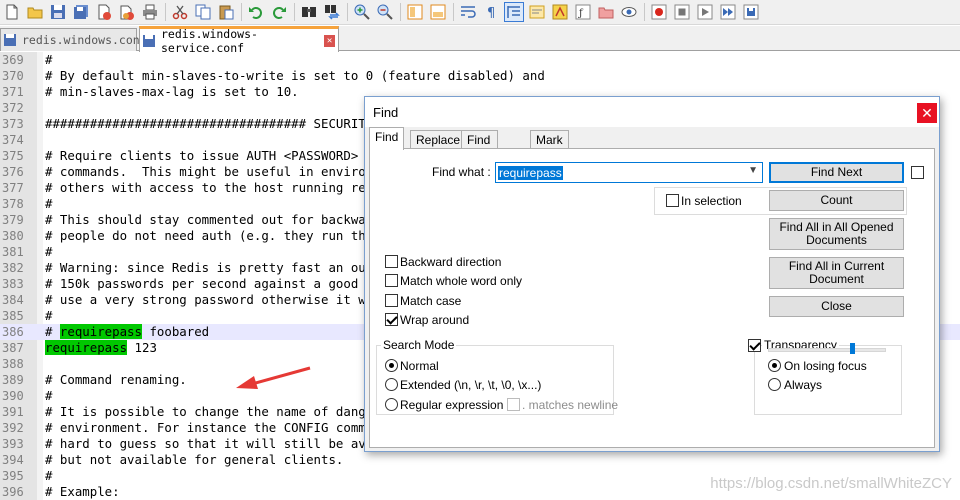  What do you see at coordinates (100, 331) in the screenshot?
I see `search-match-highlight: requirepass` at bounding box center [100, 331].